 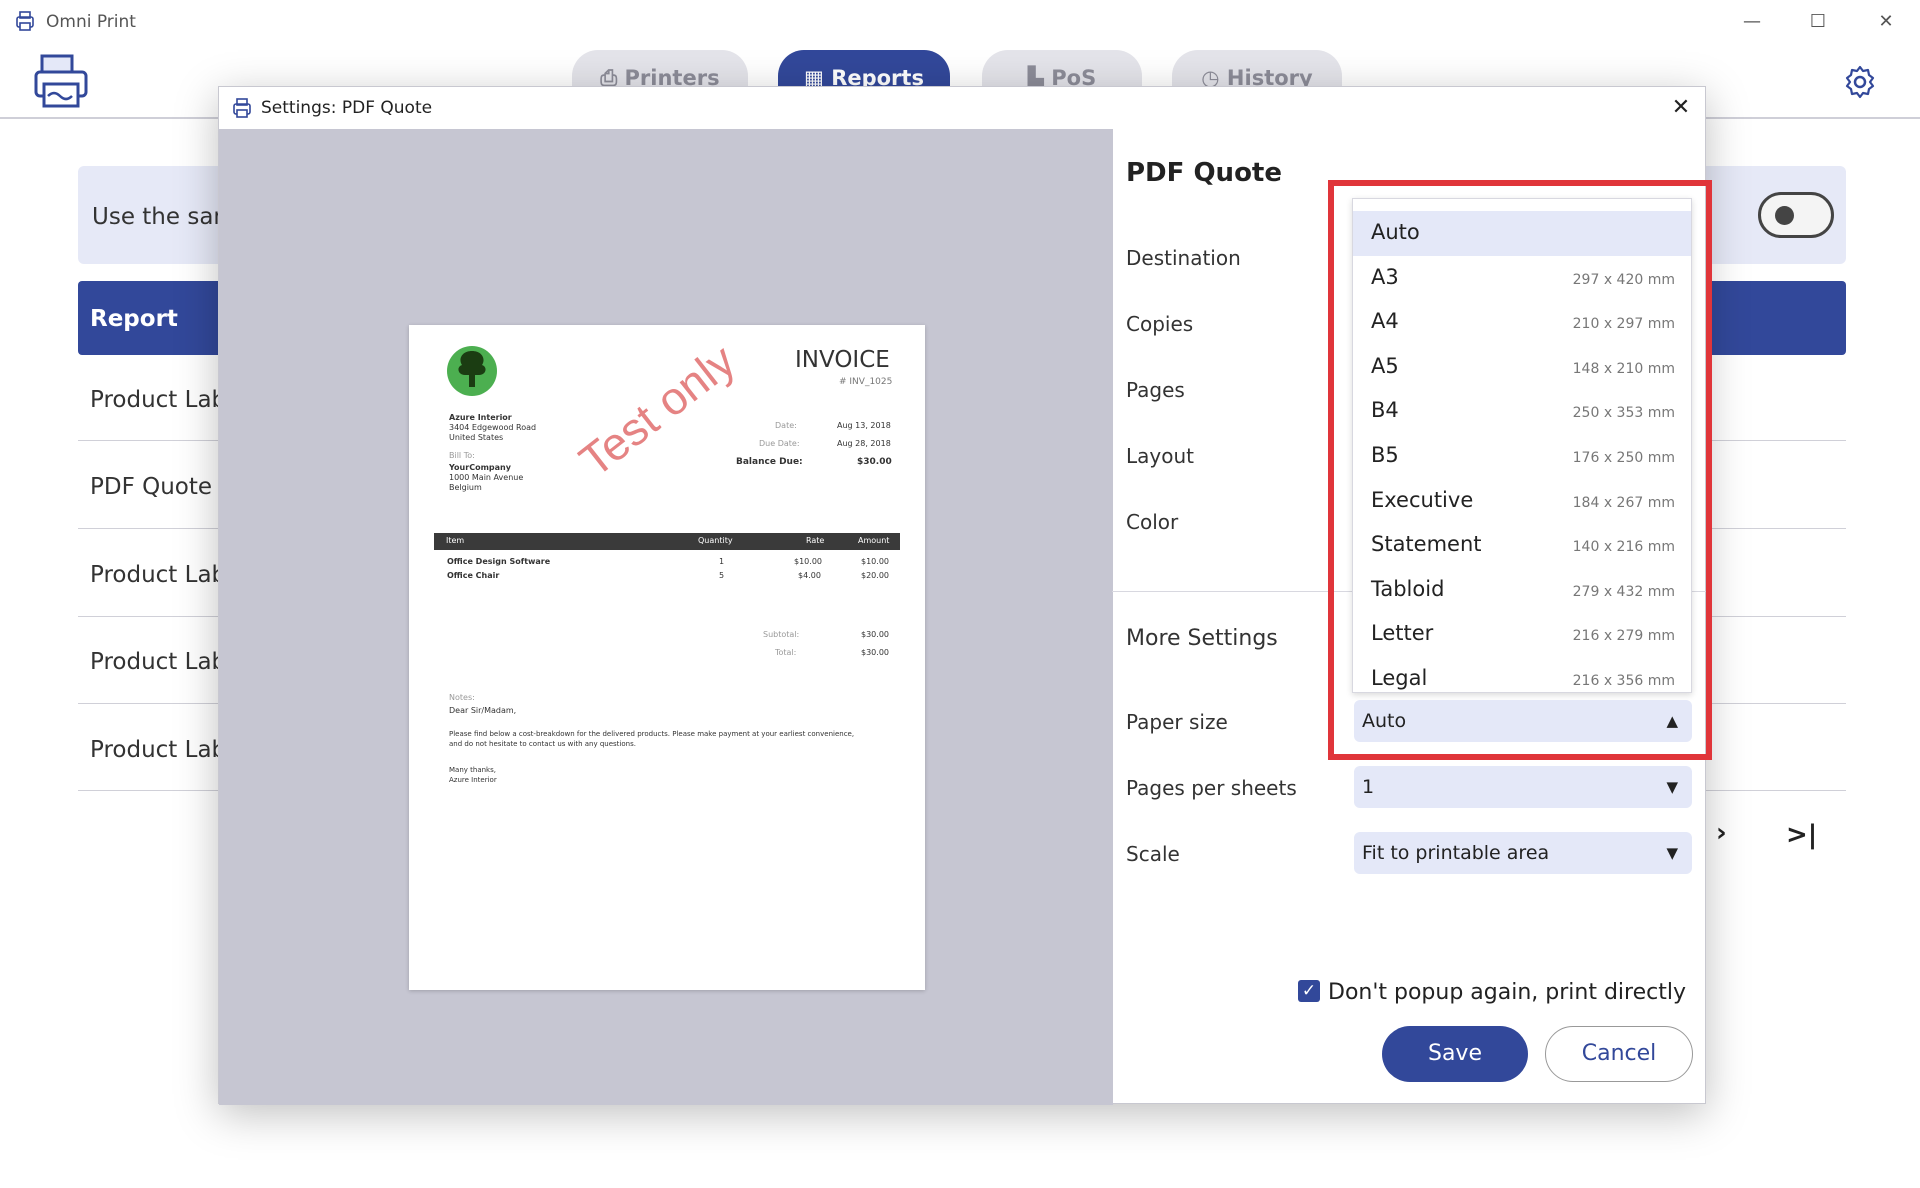 What do you see at coordinates (1455, 1054) in the screenshot?
I see `save-button: Save` at bounding box center [1455, 1054].